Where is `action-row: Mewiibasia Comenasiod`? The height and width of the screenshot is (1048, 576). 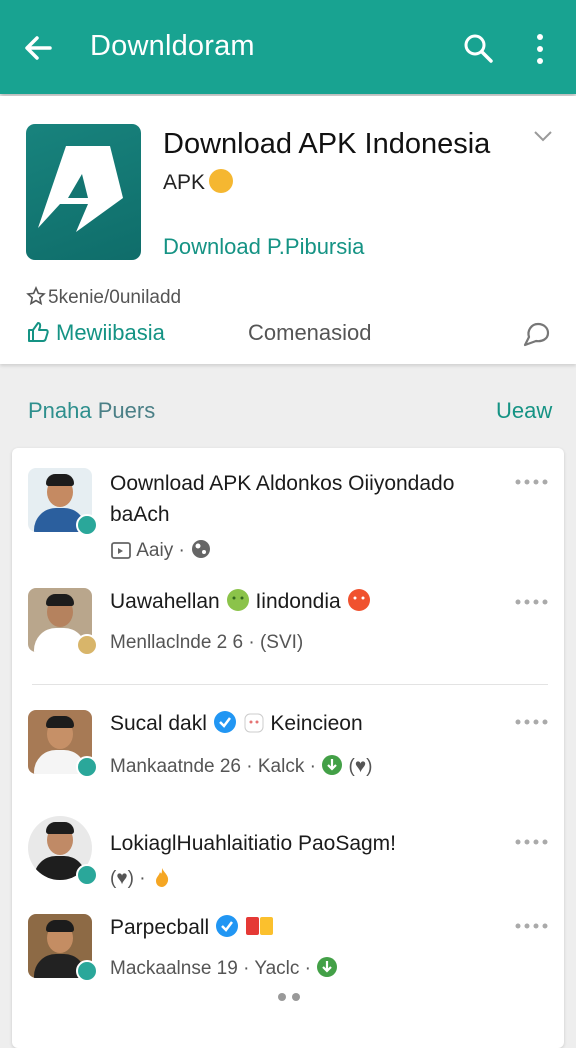 action-row: Mewiibasia Comenasiod is located at coordinates (291, 337).